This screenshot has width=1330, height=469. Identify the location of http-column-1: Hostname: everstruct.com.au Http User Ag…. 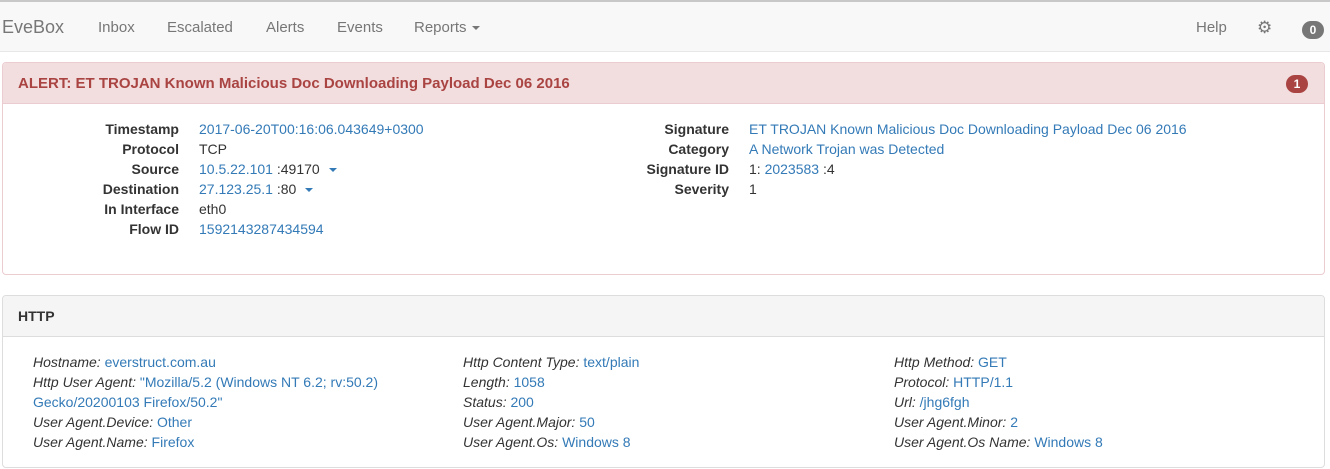
(205, 402).